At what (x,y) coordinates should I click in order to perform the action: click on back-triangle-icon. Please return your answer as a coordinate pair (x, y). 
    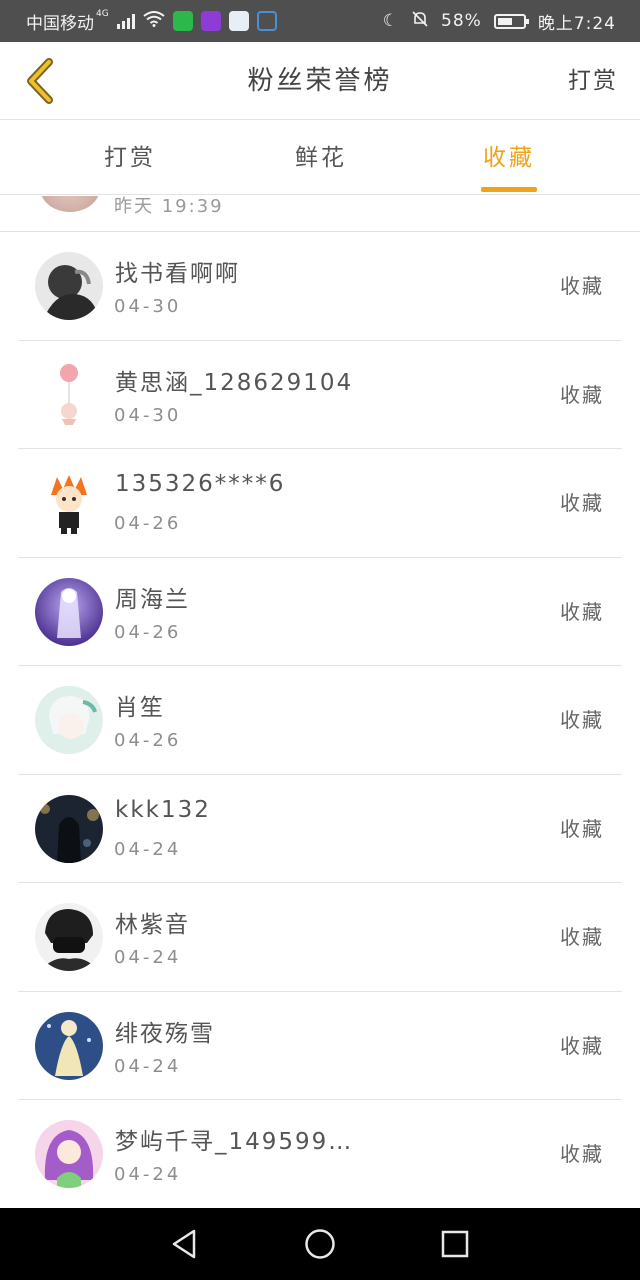
    Looking at the image, I should click on (184, 1244).